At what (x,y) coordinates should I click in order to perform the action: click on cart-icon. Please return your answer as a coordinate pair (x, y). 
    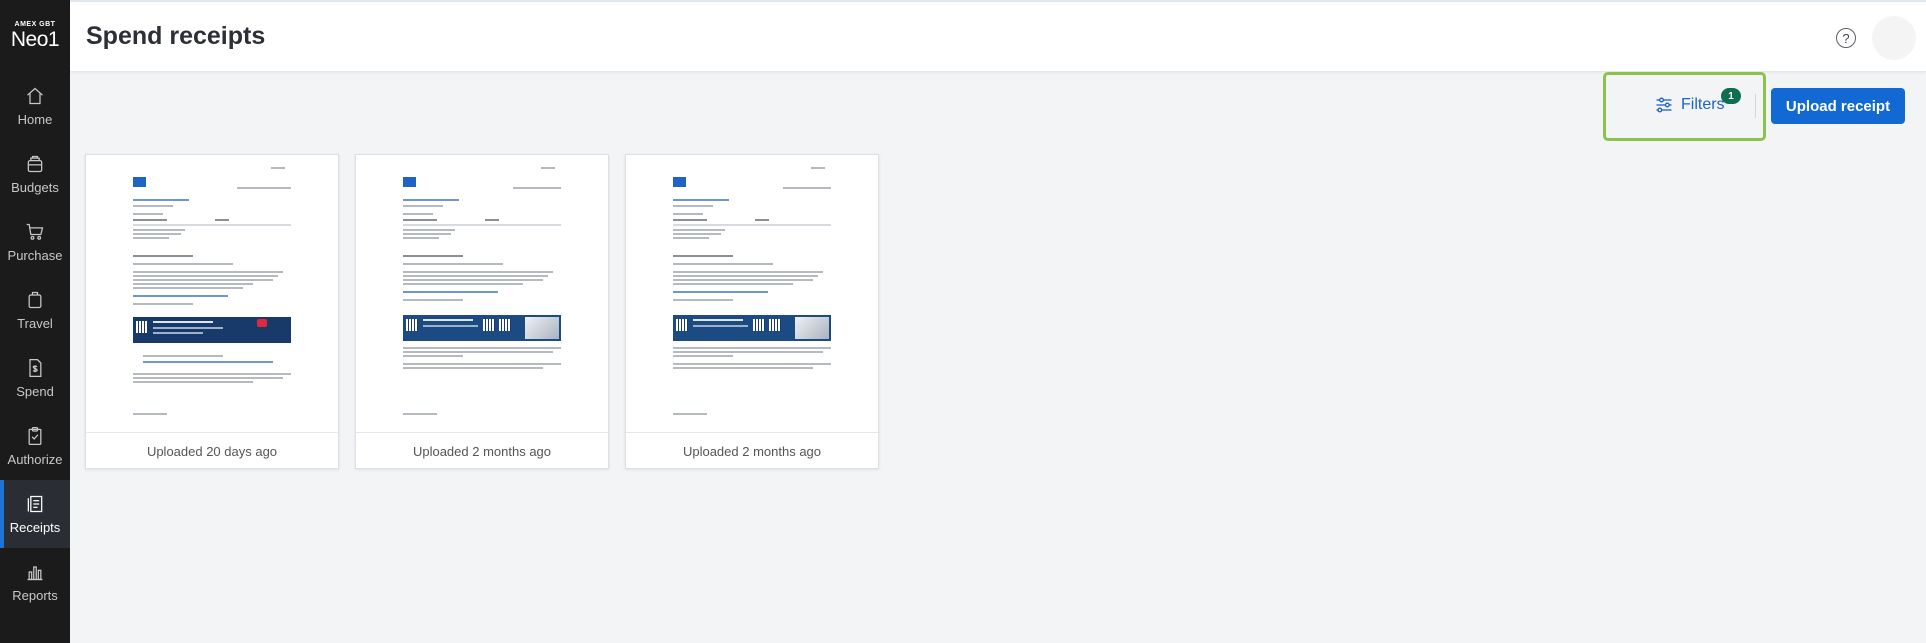
    Looking at the image, I should click on (35, 232).